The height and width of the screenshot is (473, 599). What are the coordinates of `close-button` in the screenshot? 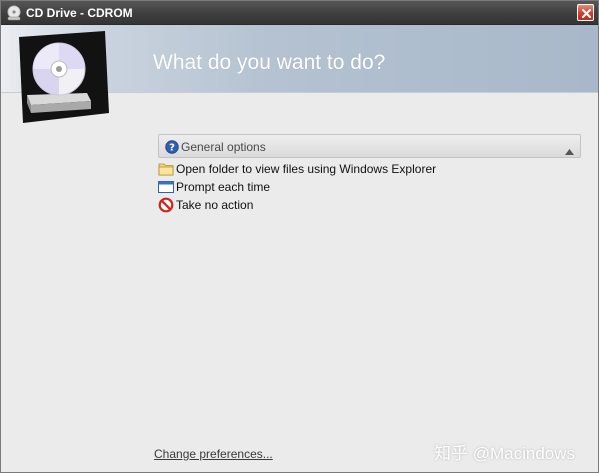 It's located at (585, 12).